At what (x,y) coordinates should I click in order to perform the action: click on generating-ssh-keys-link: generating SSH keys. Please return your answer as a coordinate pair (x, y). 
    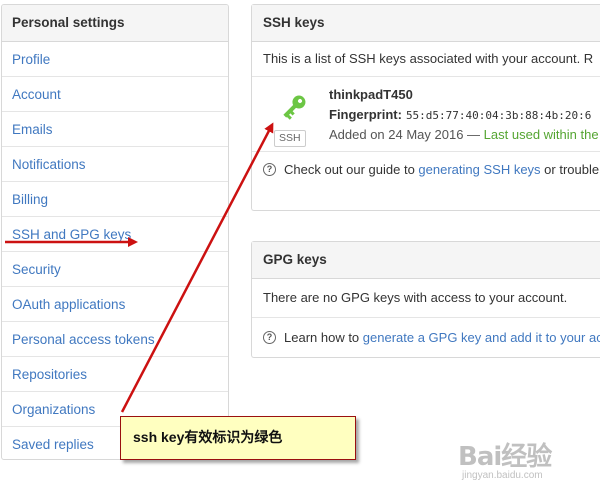
    Looking at the image, I should click on (479, 169).